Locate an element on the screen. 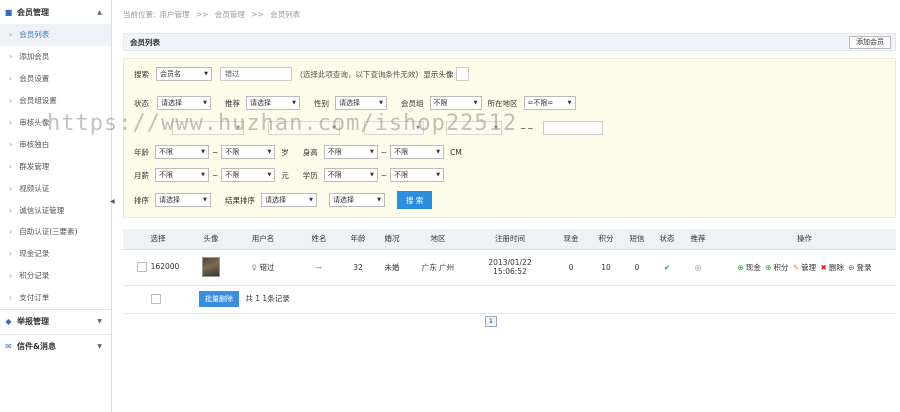  sidebar-item: › 支付订单 is located at coordinates (55, 298).